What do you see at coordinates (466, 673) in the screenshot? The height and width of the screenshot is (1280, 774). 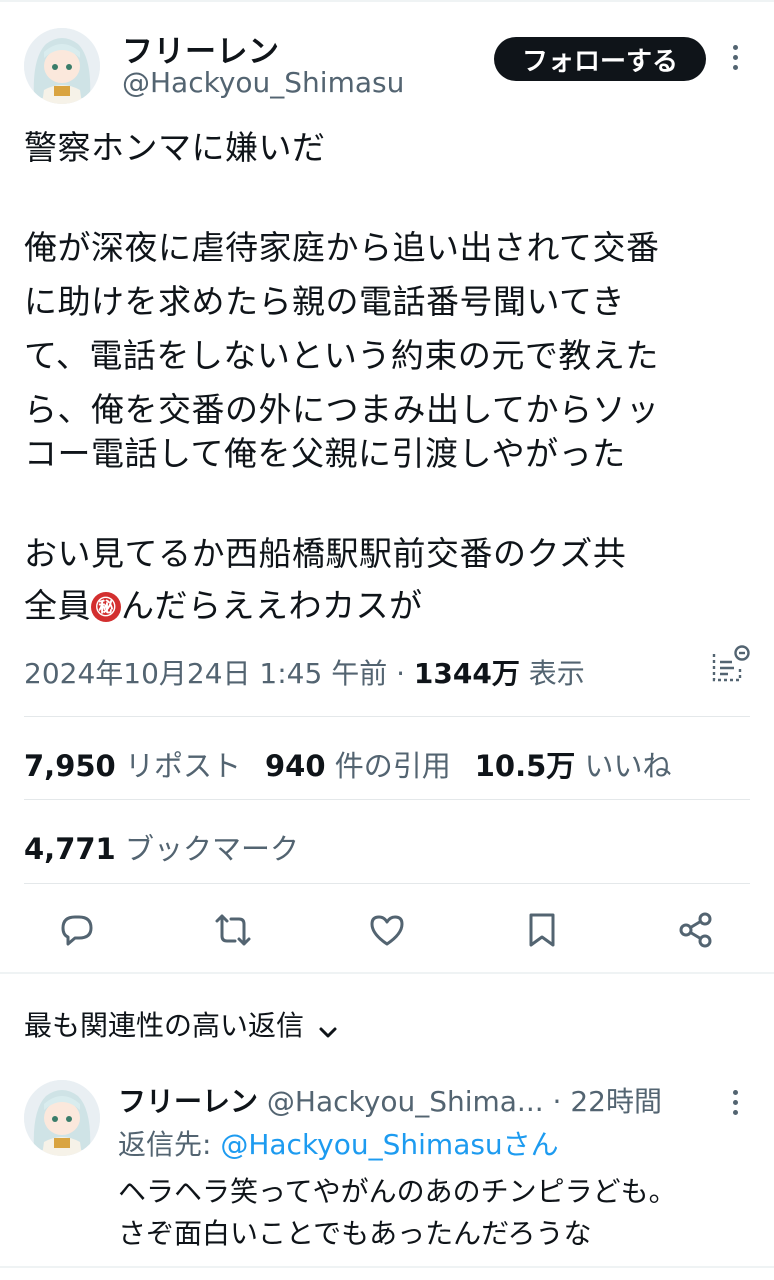 I see `views-count: 1344万` at bounding box center [466, 673].